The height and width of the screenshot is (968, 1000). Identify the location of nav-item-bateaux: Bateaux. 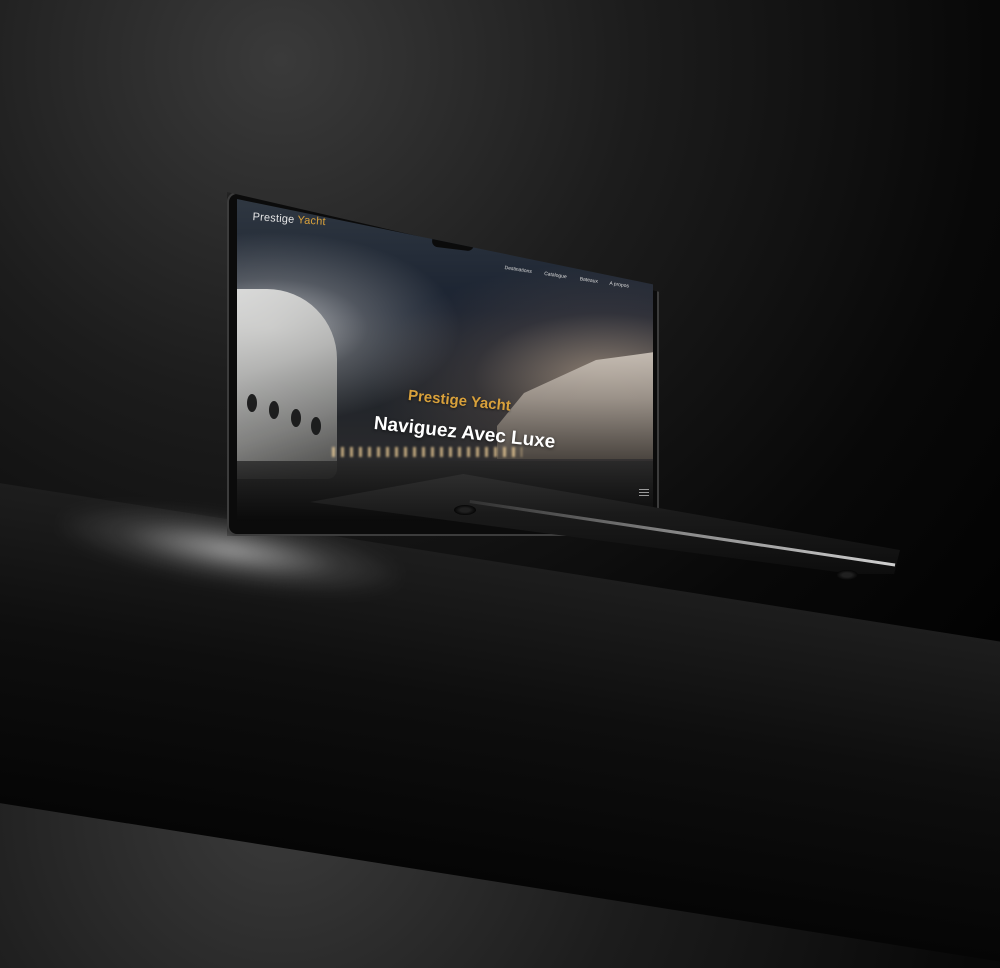
(588, 280).